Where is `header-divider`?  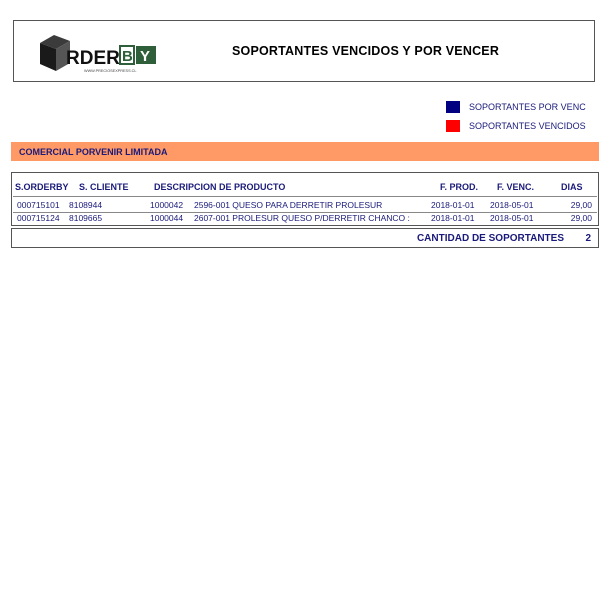 header-divider is located at coordinates (305, 196).